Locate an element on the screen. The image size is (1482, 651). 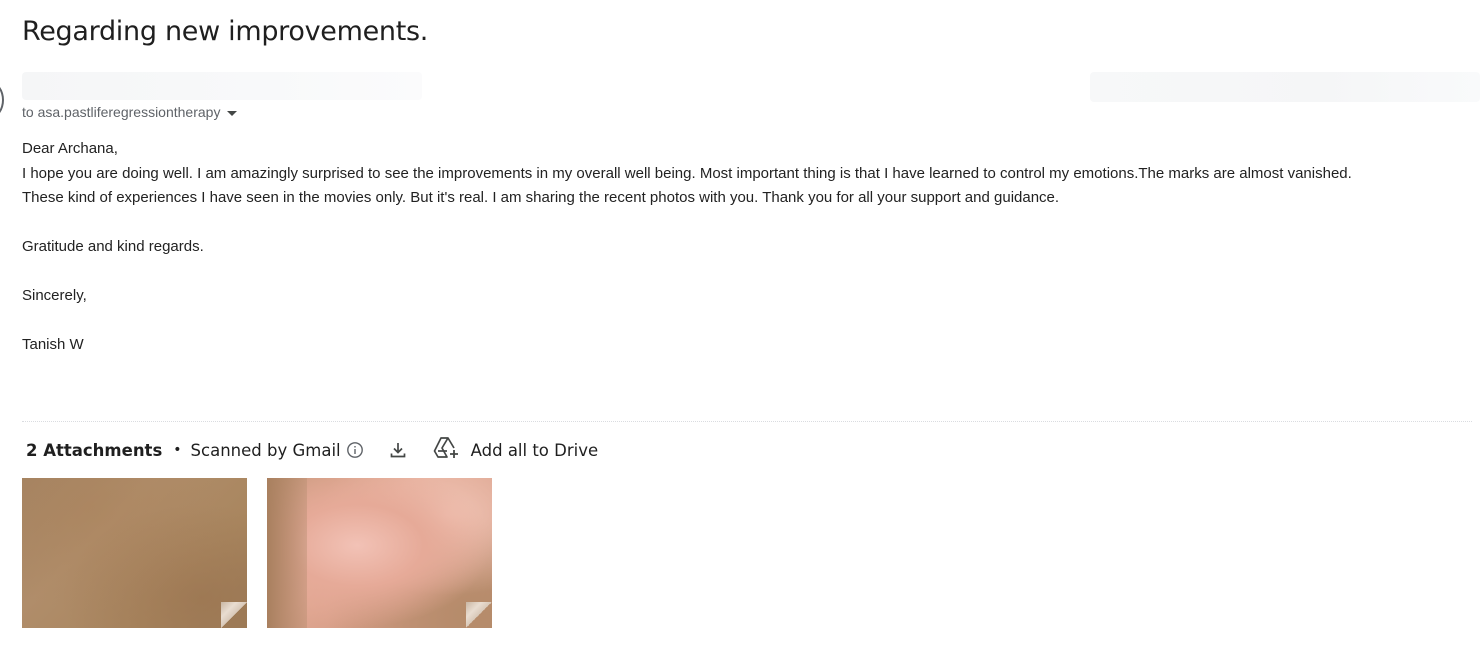
recipient-line: to asa.pastliferegressiontherapy is located at coordinates (130, 112).